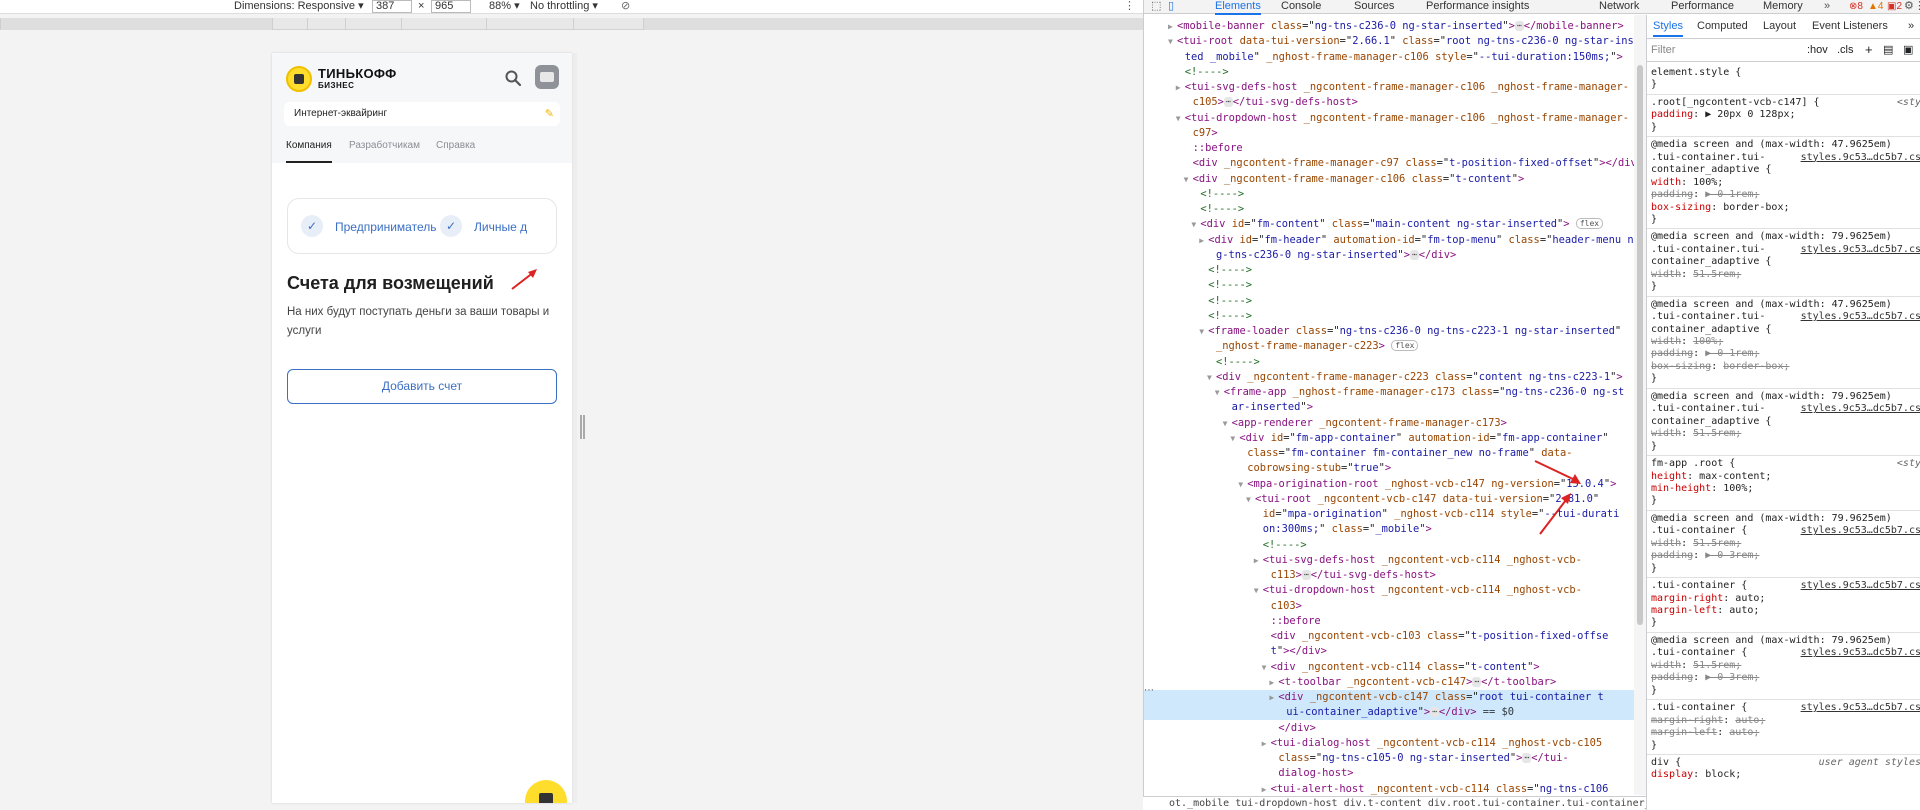 The image size is (1920, 810). I want to click on more-panes-icon: », so click(1911, 26).